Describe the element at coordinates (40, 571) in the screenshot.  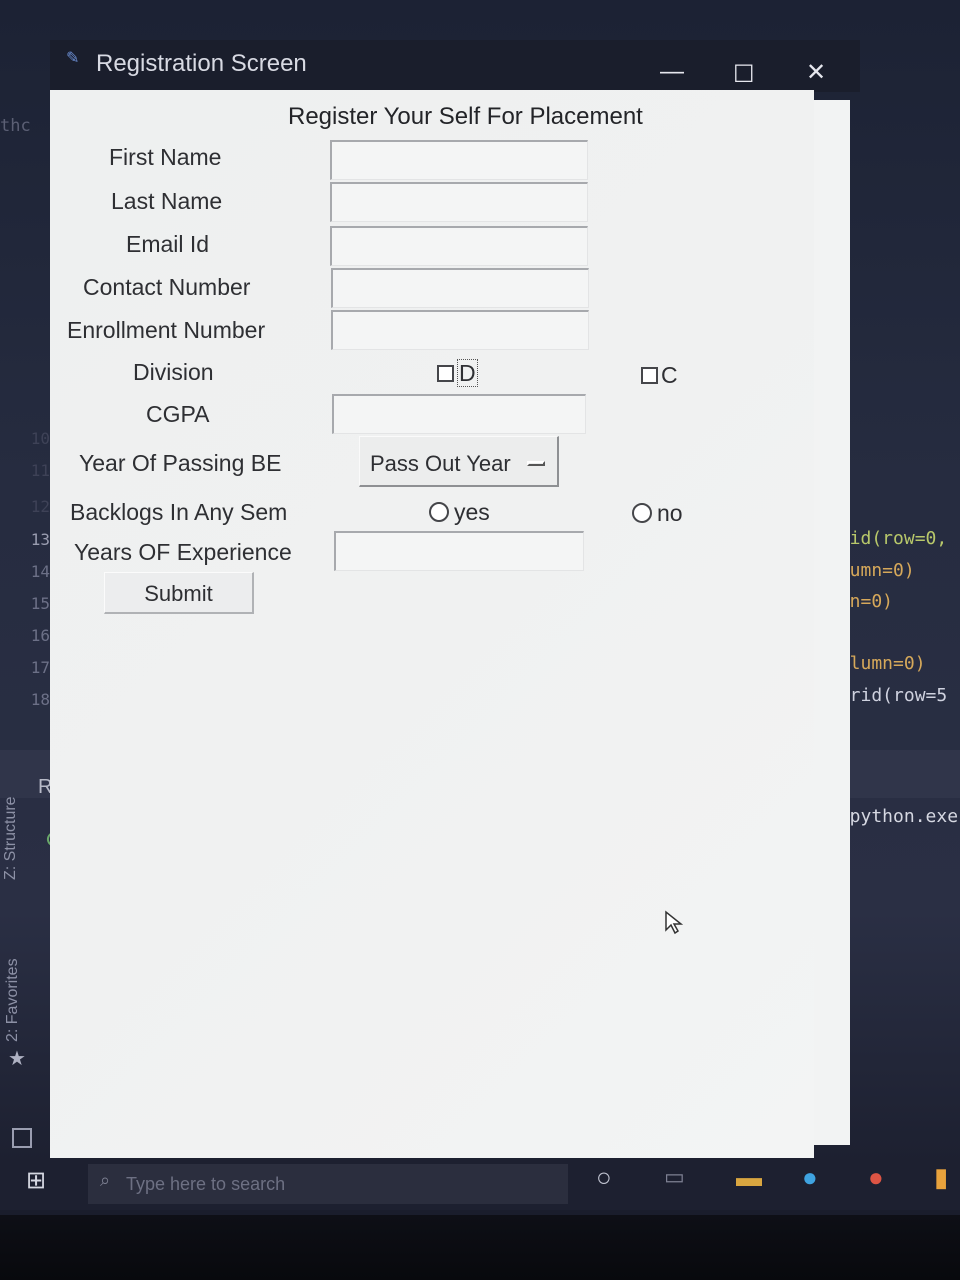
I see `line-number: 14` at that location.